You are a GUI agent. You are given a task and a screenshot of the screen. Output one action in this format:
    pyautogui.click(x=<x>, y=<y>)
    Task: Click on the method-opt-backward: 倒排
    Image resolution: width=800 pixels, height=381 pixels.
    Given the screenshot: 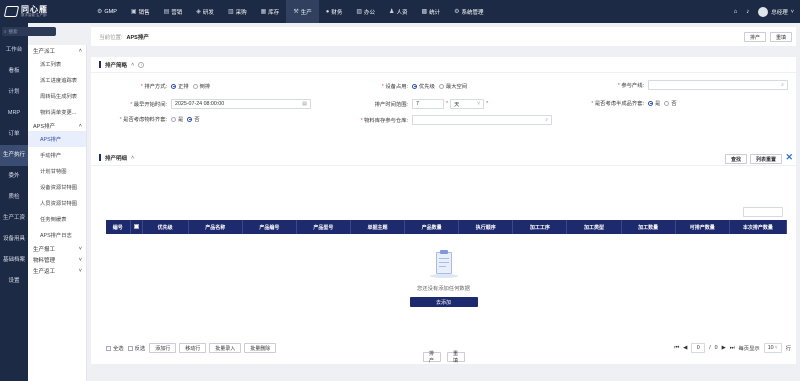 What is the action you would take?
    pyautogui.click(x=205, y=87)
    